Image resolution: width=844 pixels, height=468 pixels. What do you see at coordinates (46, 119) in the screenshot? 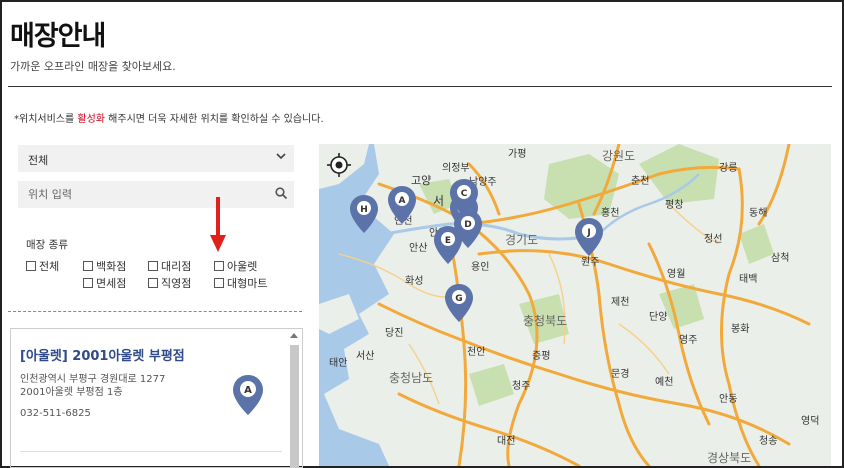
I see `notice-prefix: *위치서비스를` at bounding box center [46, 119].